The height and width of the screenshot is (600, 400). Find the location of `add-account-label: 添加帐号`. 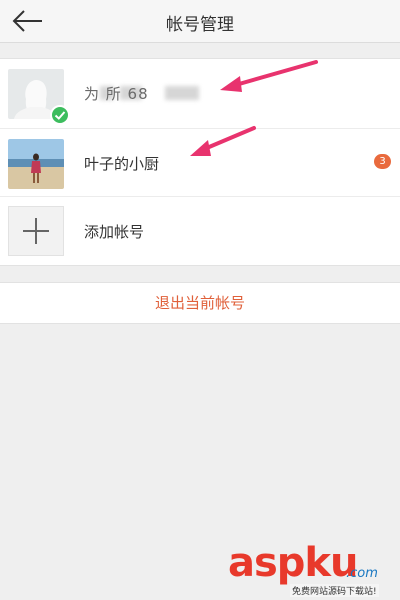

add-account-label: 添加帐号 is located at coordinates (114, 232).